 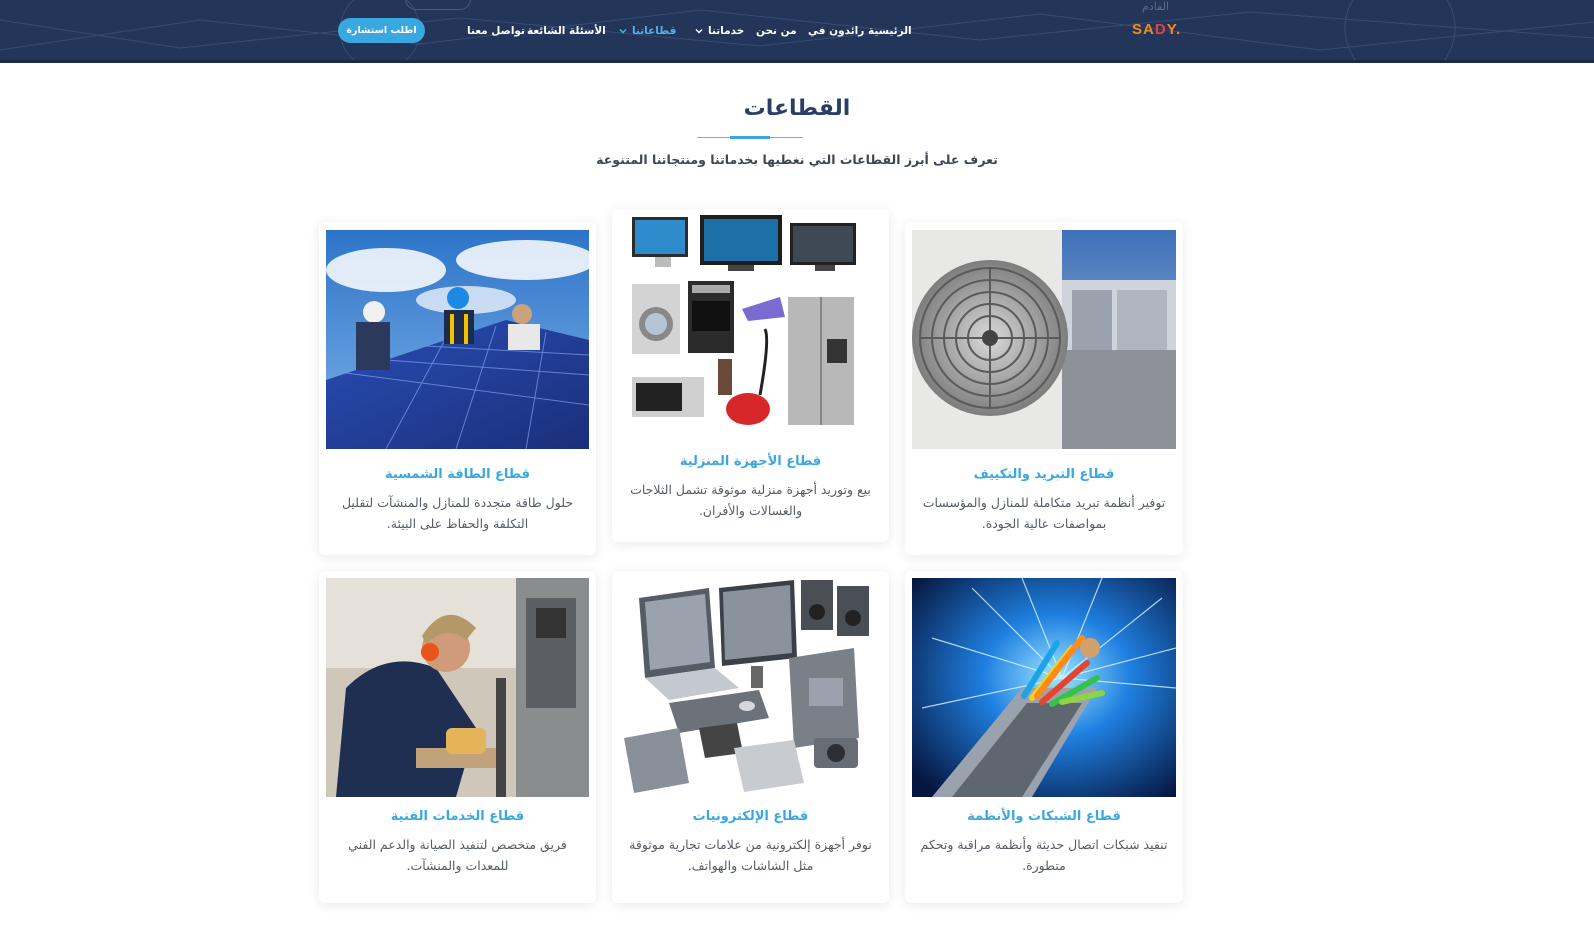 I want to click on solar-panels-image, so click(x=457, y=339).